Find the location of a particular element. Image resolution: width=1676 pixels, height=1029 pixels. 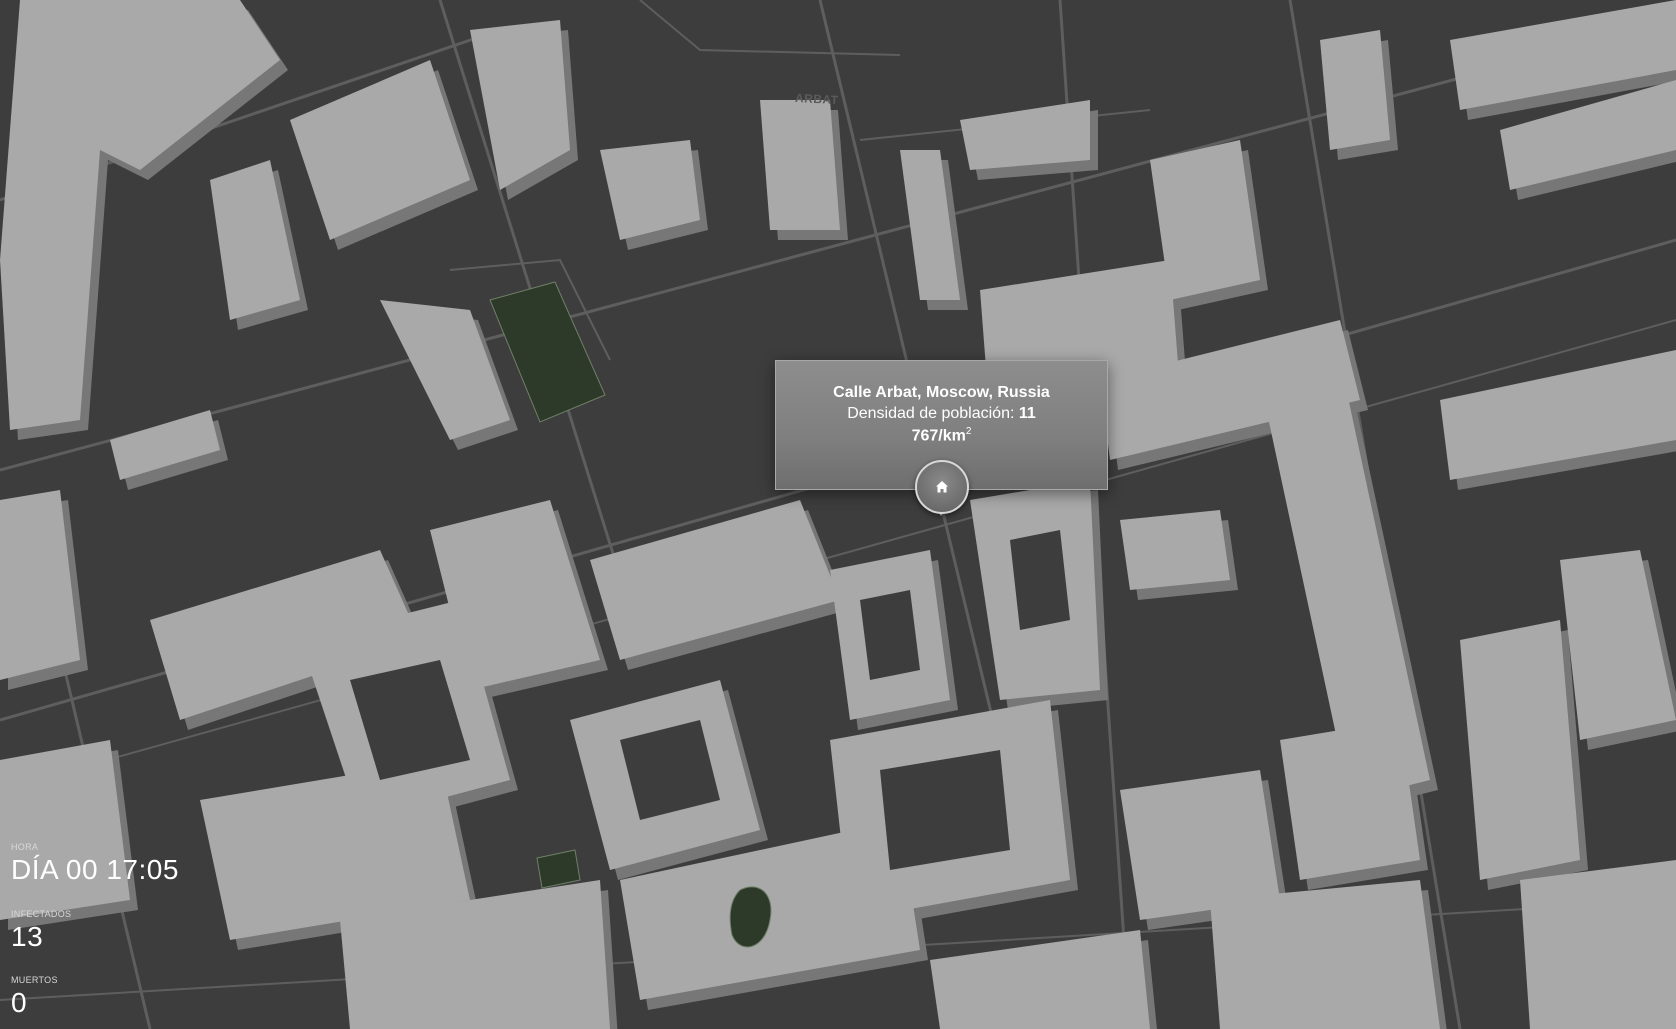

popup-density-cont: 767/km2 is located at coordinates (941, 435).